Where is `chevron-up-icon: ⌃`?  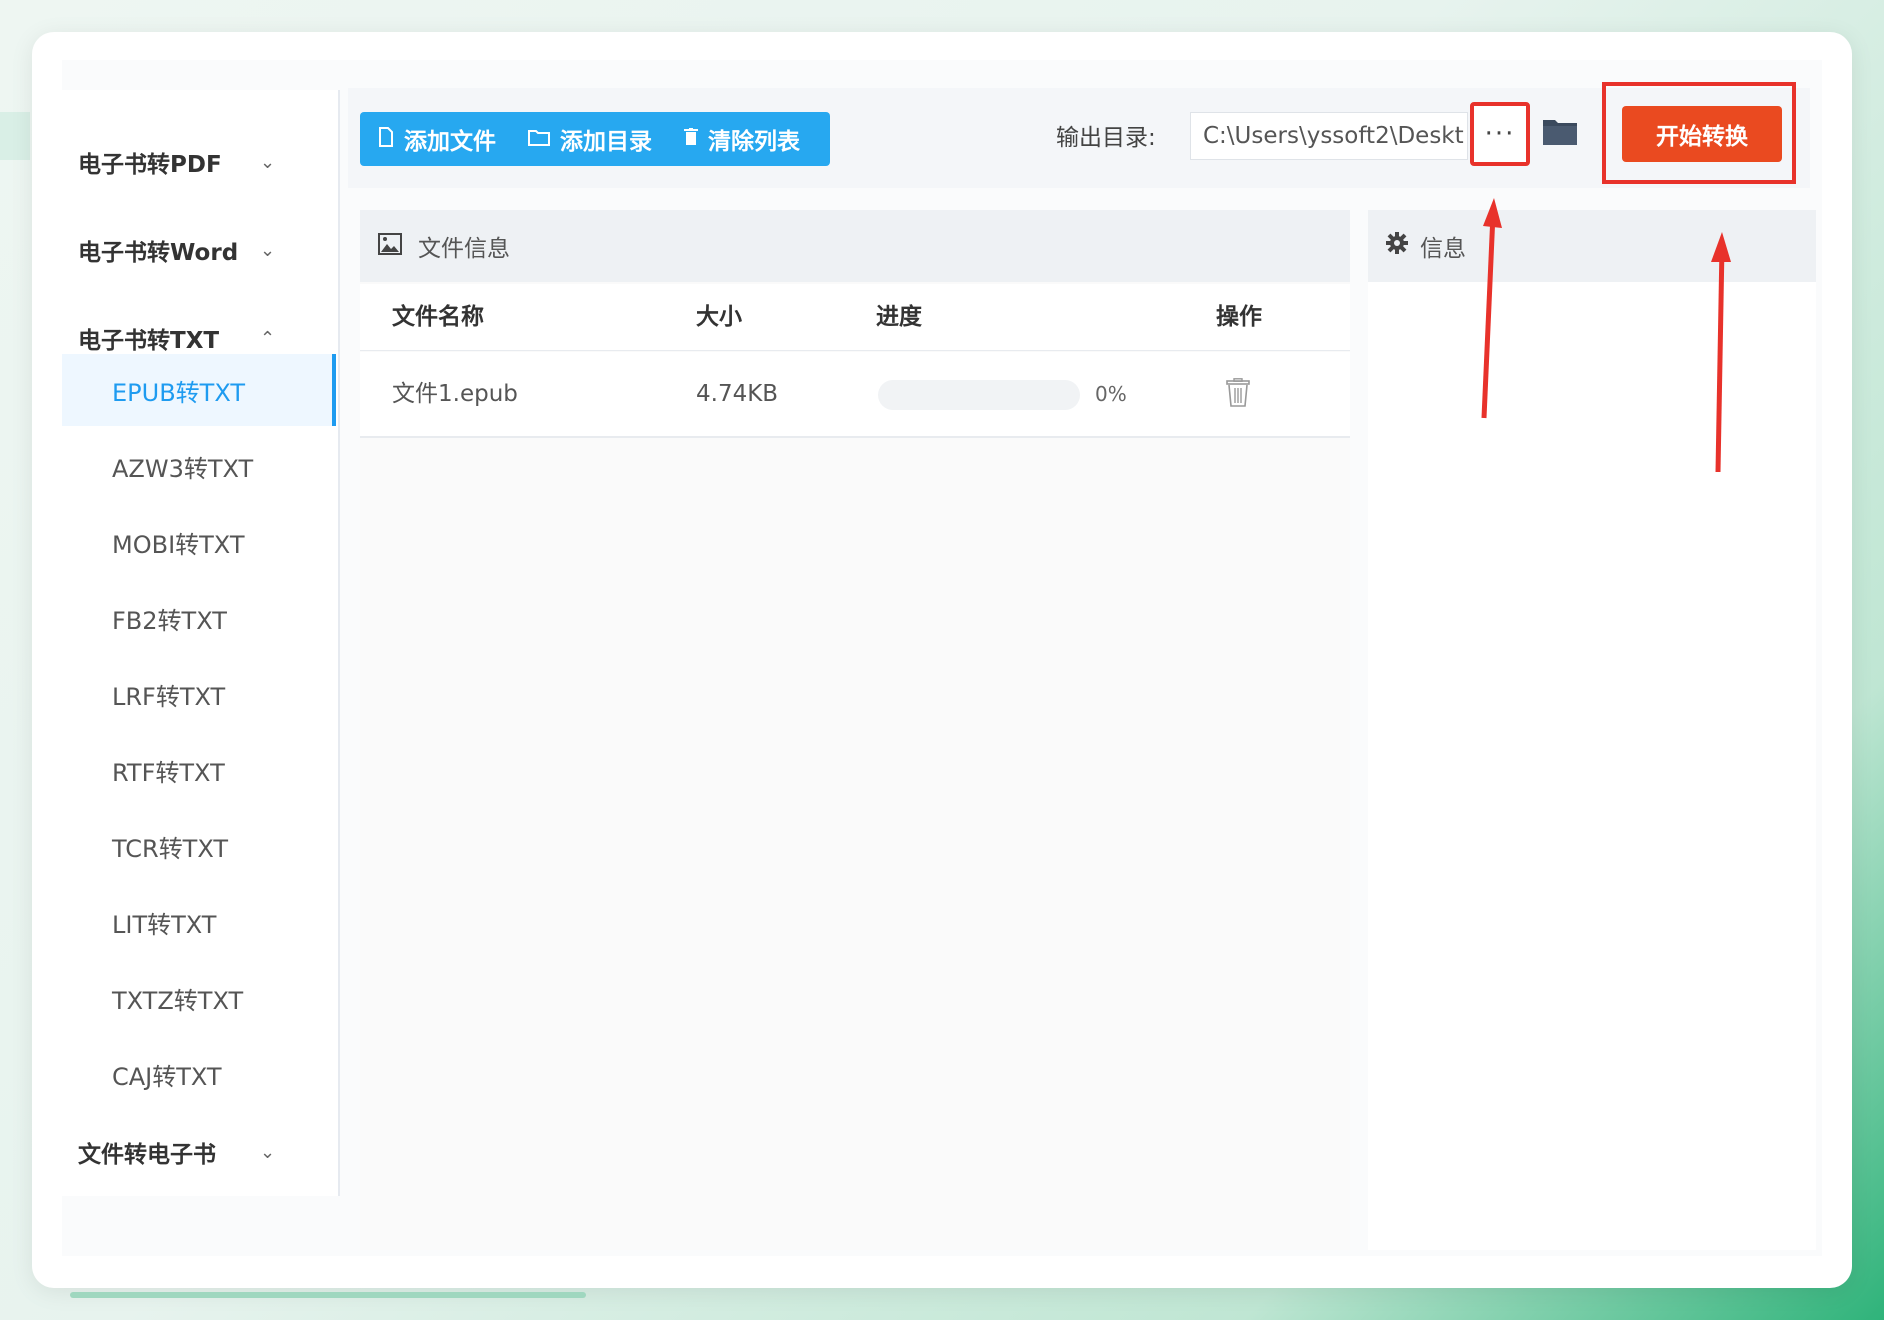 chevron-up-icon: ⌃ is located at coordinates (268, 338).